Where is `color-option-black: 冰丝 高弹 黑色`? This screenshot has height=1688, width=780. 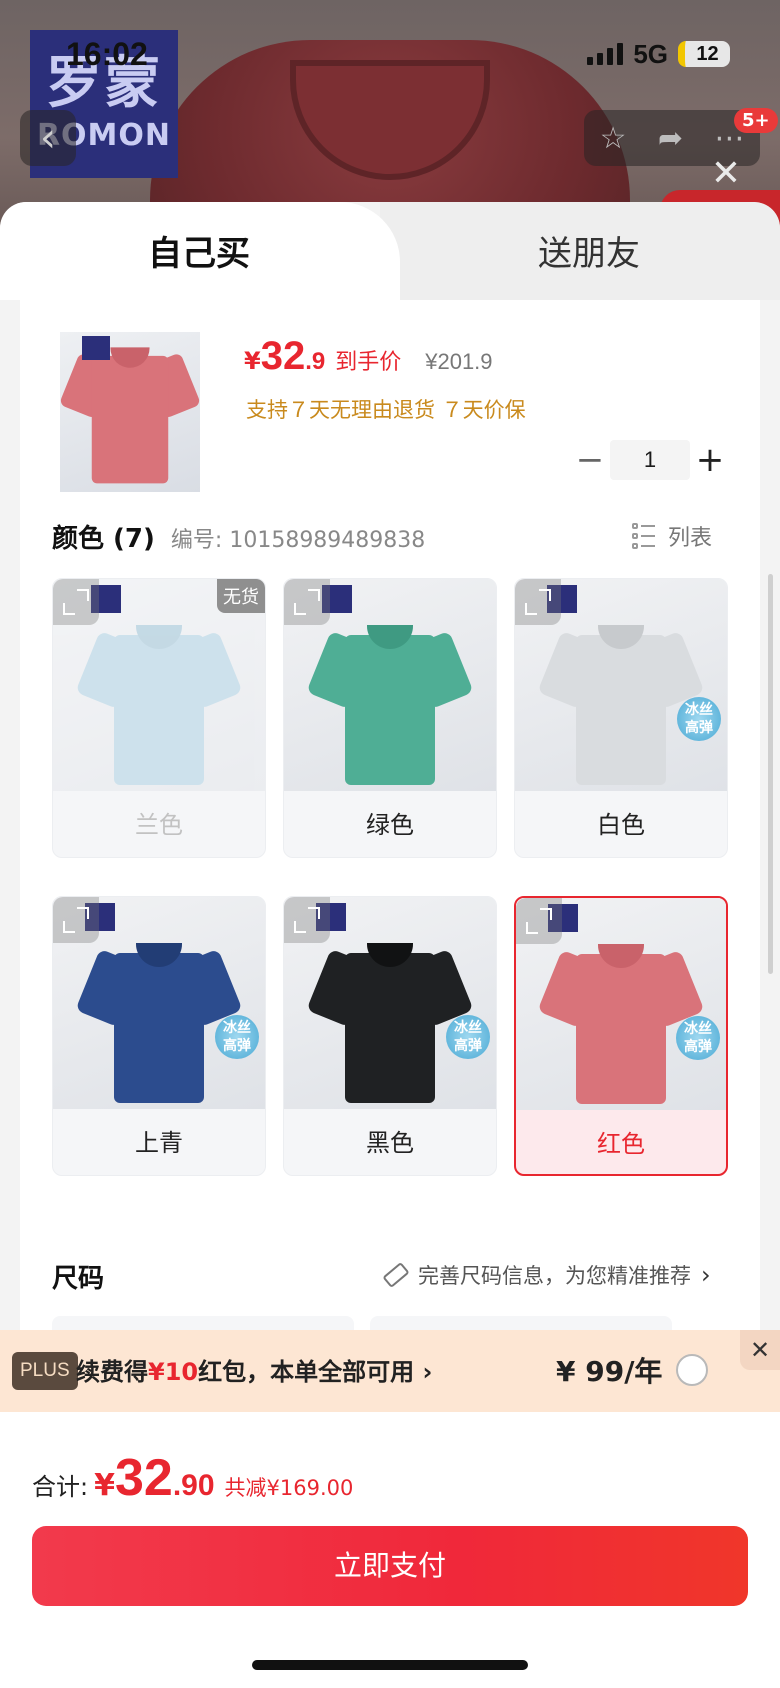 color-option-black: 冰丝 高弹 黑色 is located at coordinates (390, 1036).